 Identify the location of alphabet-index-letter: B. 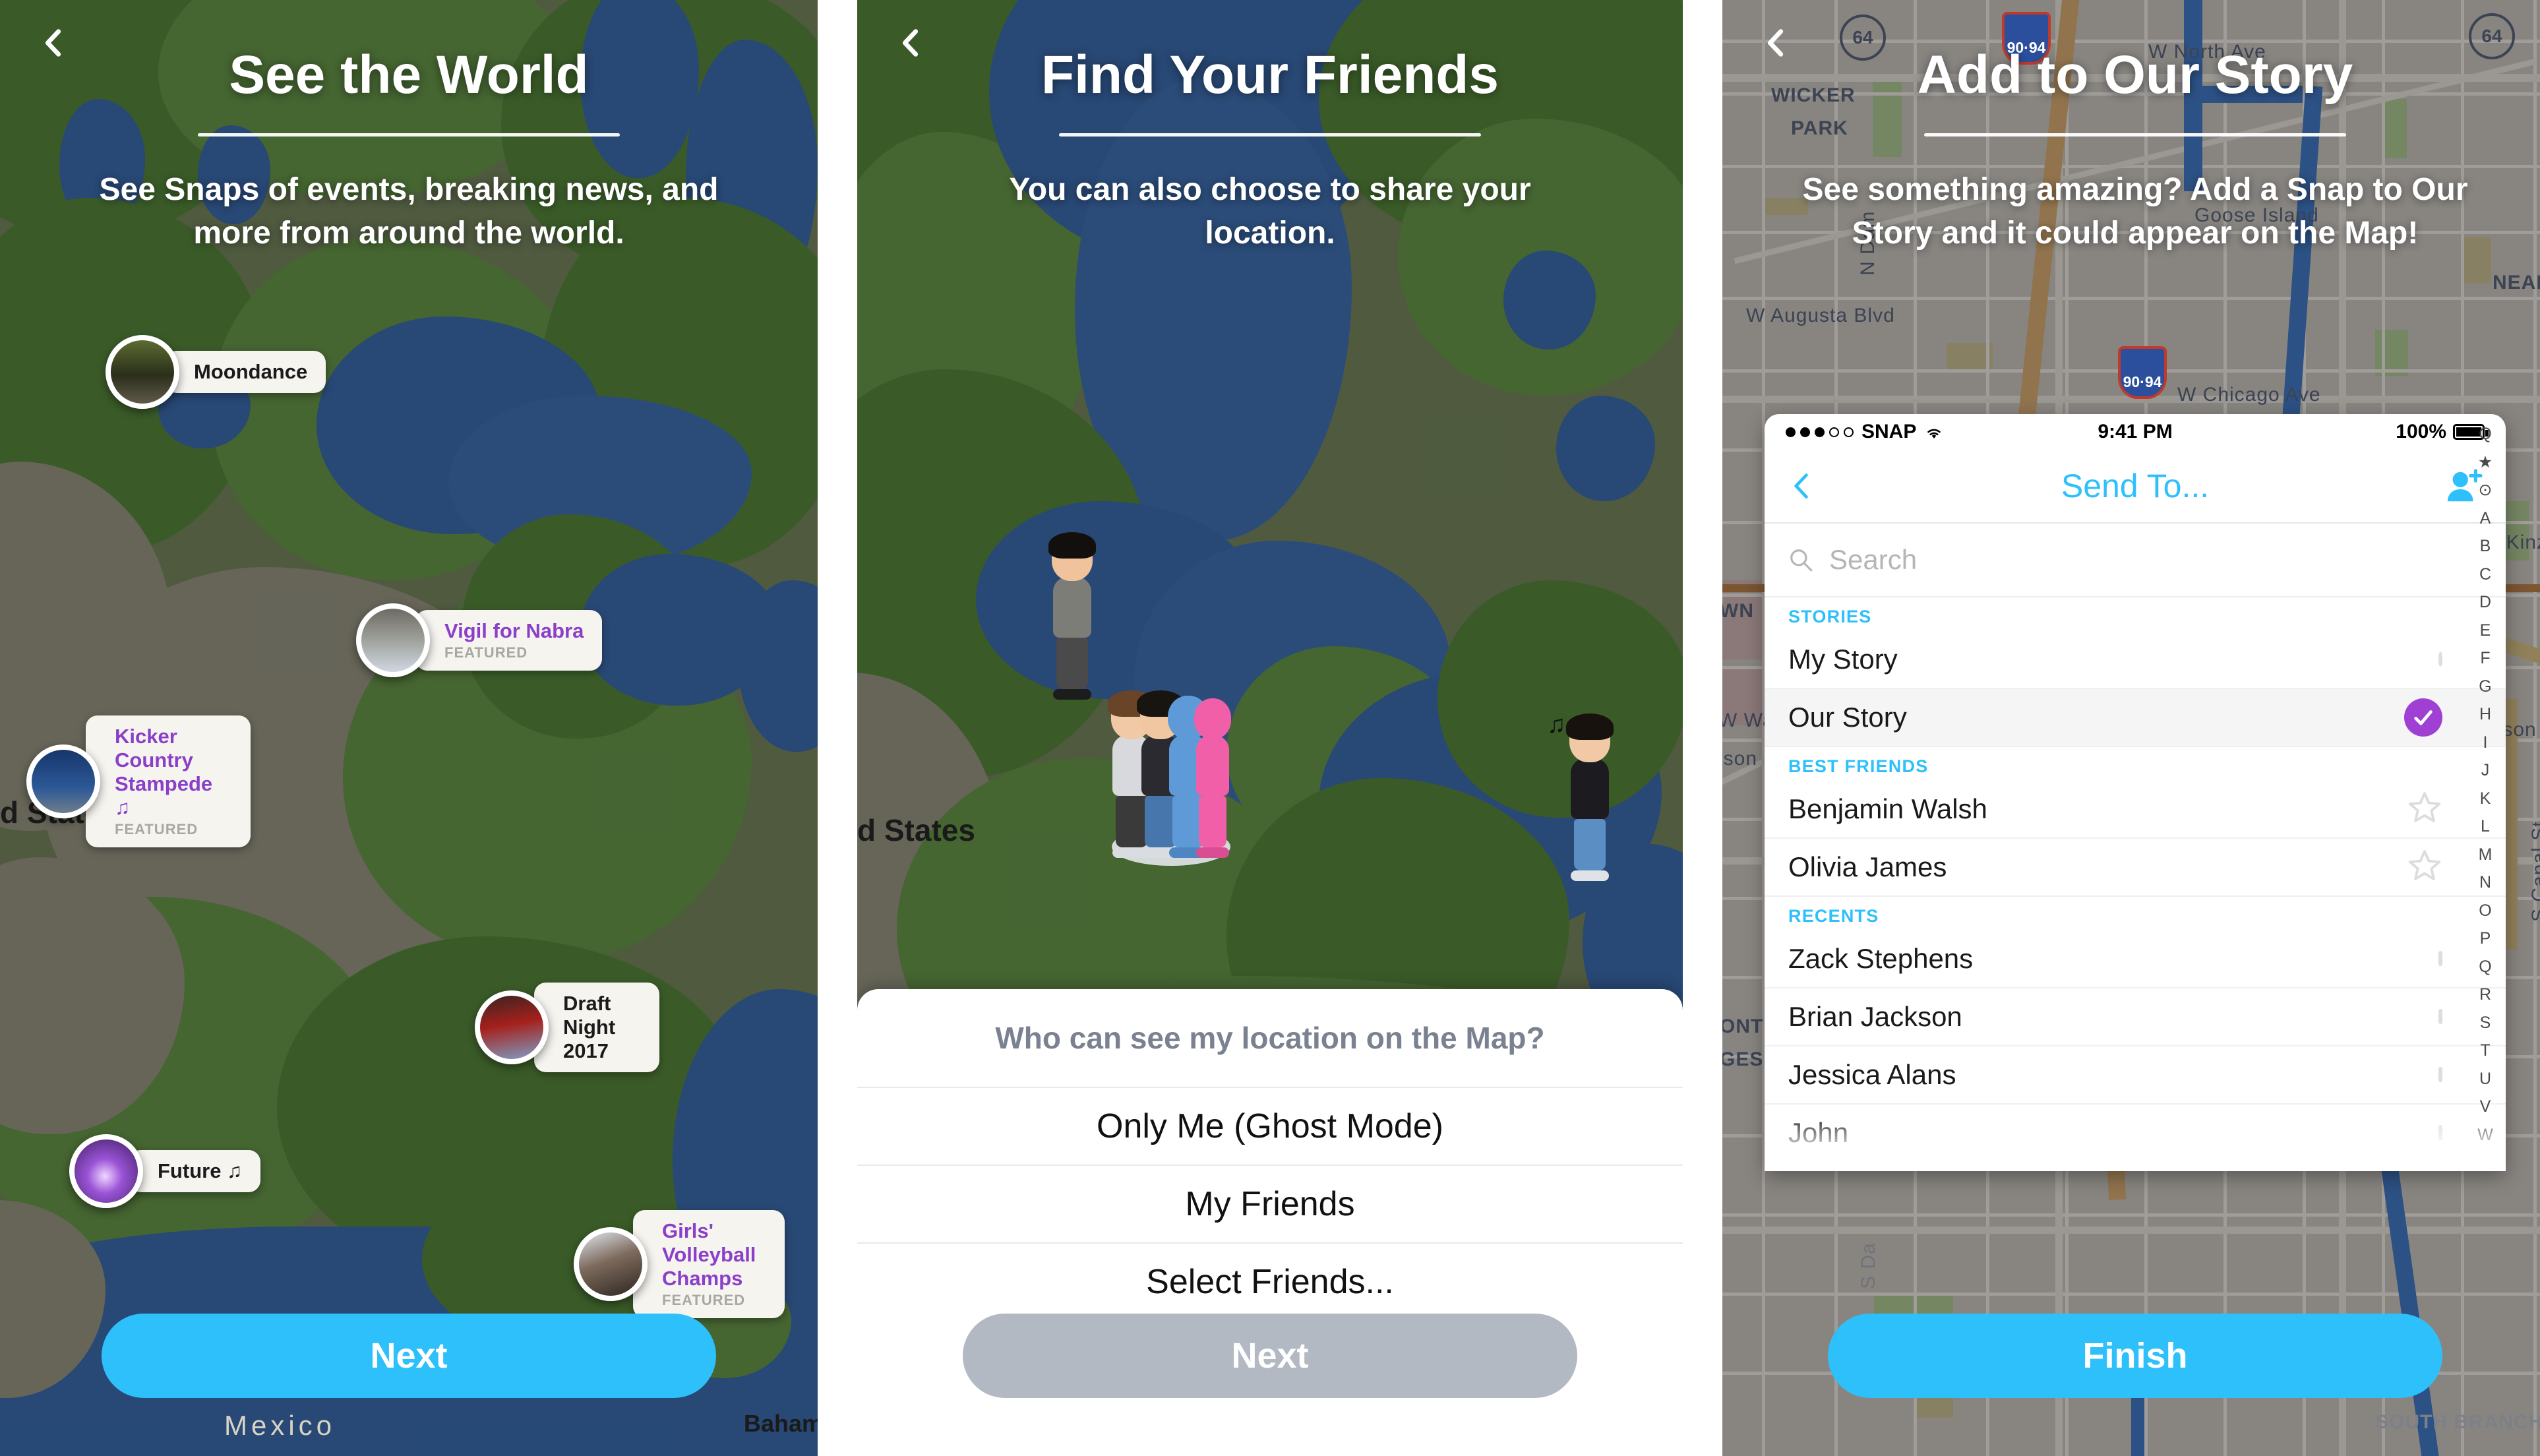
(2485, 546).